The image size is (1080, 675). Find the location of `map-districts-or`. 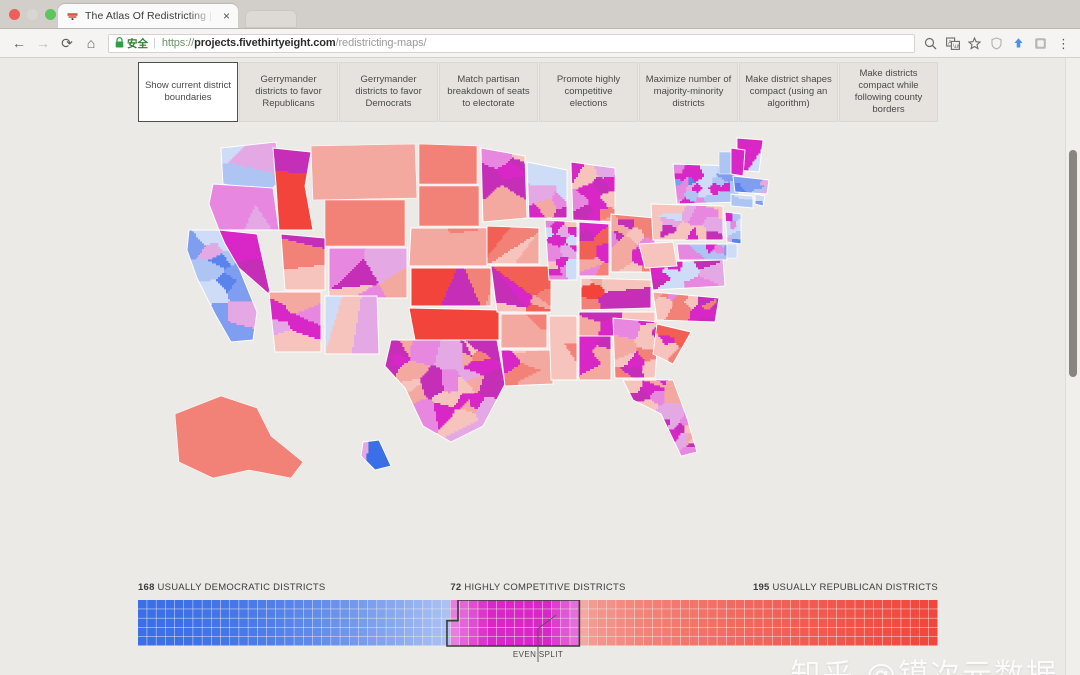

map-districts-or is located at coordinates (243, 207).